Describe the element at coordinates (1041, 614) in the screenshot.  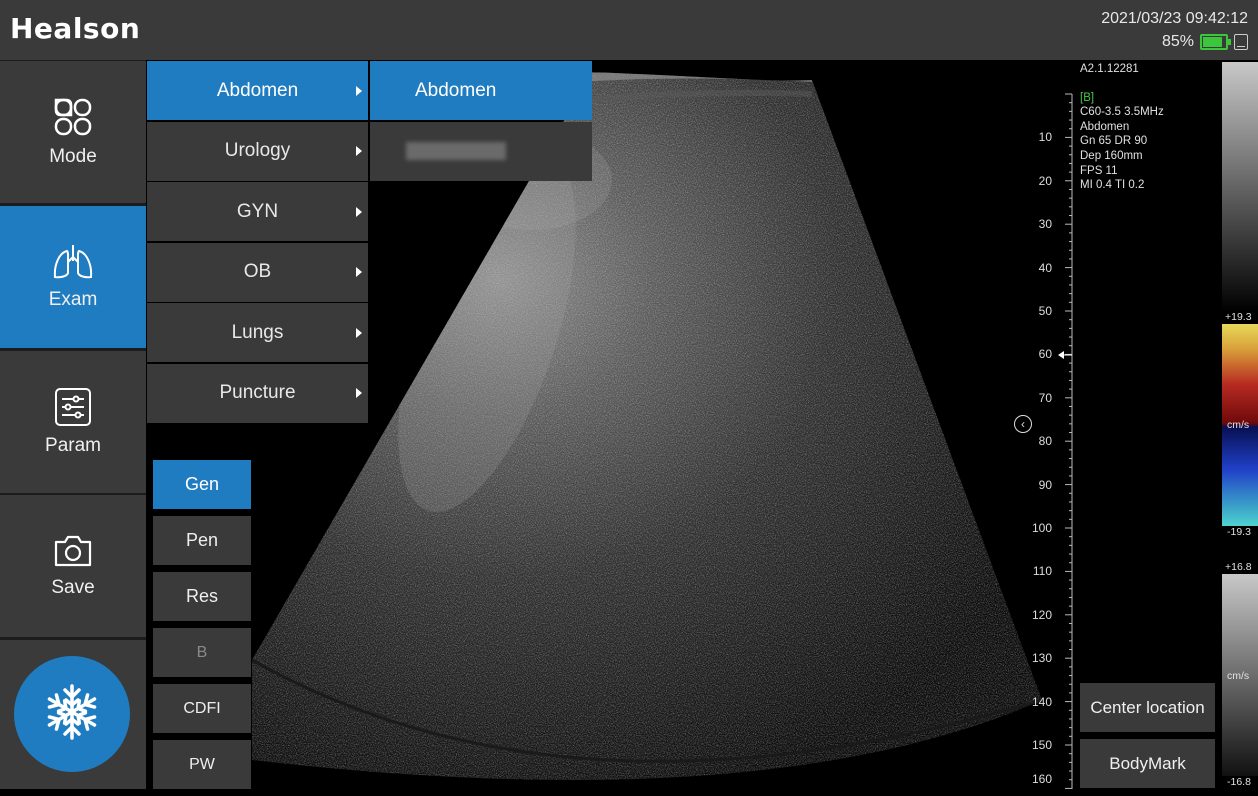
I see `depth-tick-label: 120` at that location.